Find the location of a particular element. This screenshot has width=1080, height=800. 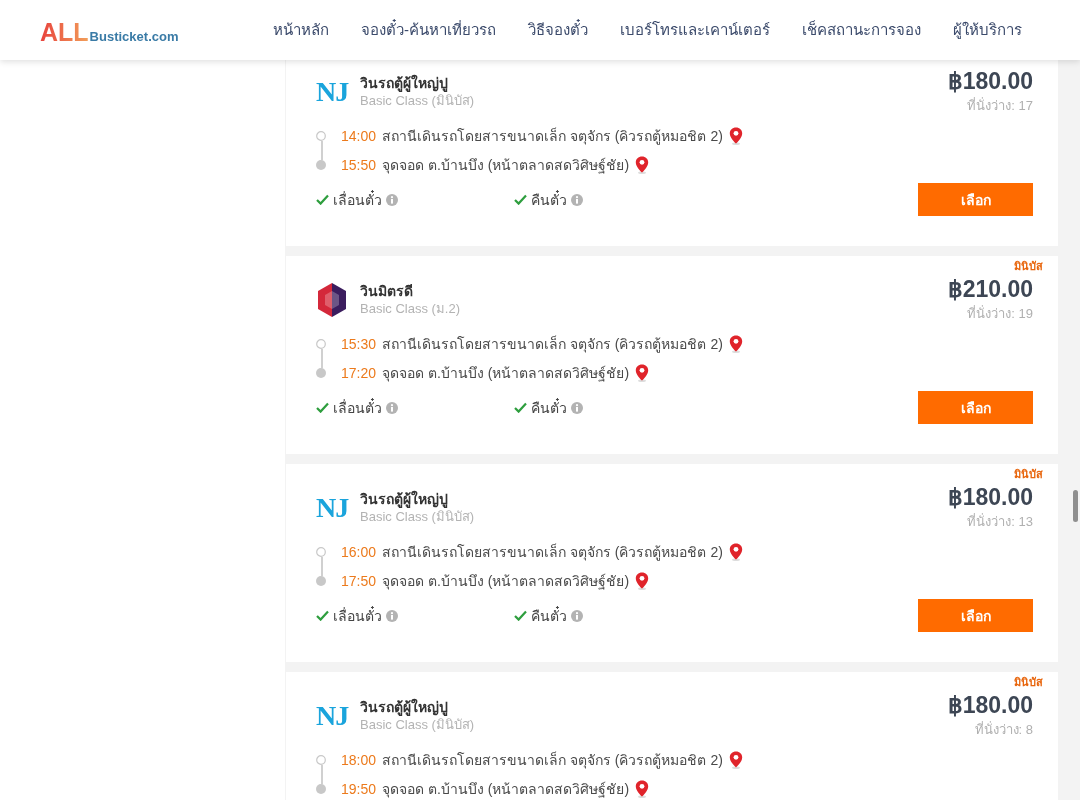

site-logo: ALLBusticket.com is located at coordinates (109, 31).